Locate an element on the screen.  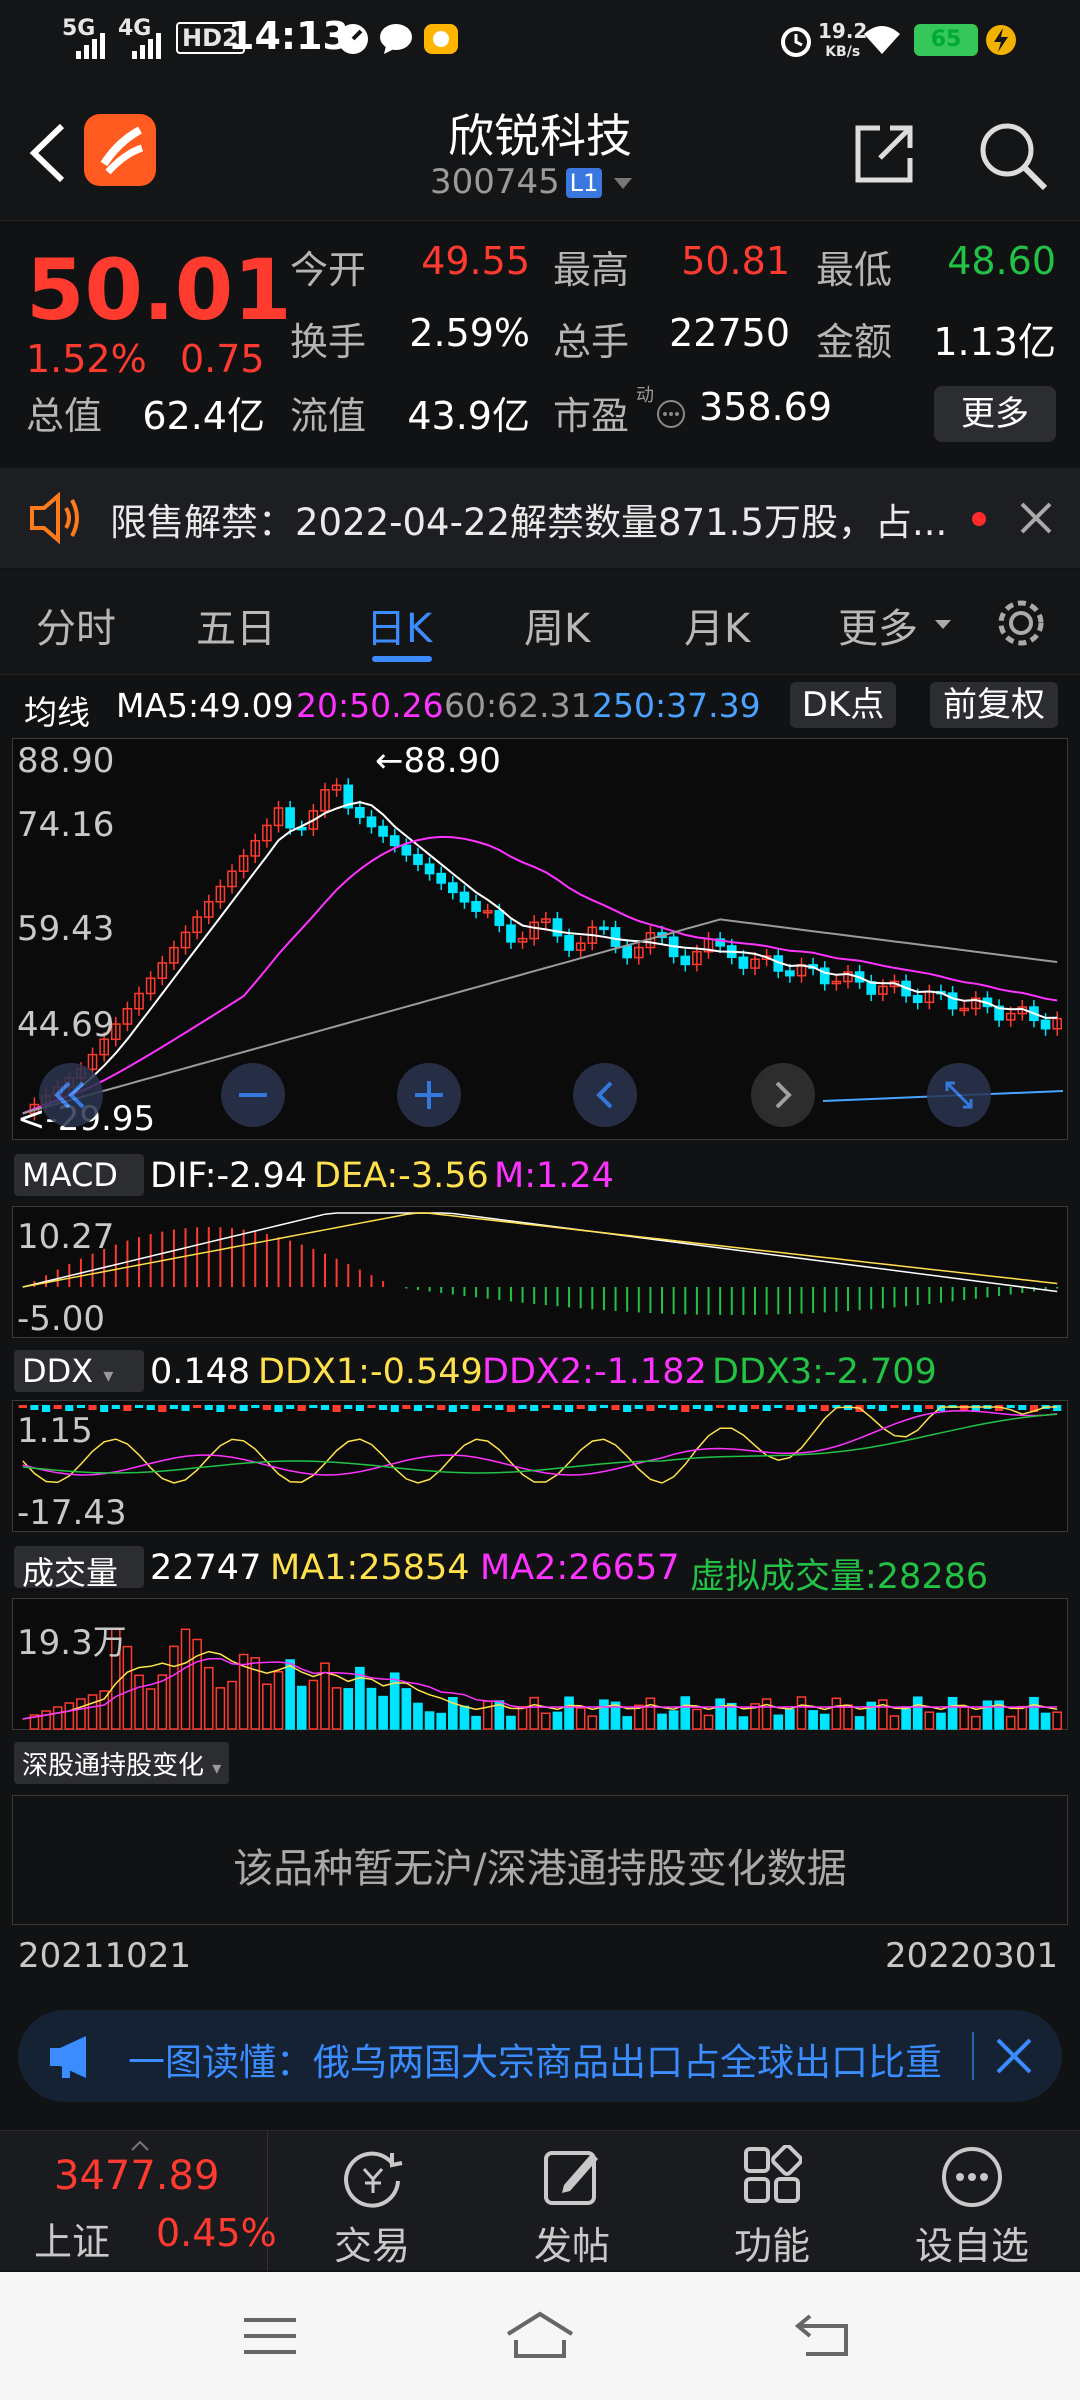
home-button is located at coordinates (540, 2337).